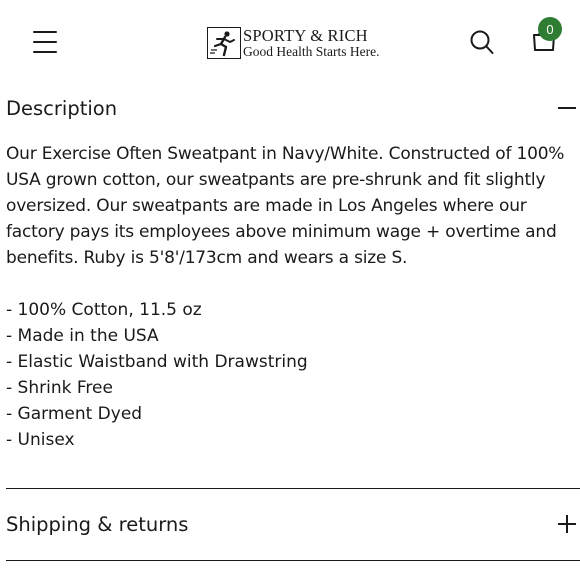 The height and width of the screenshot is (580, 580). I want to click on list-item: - Elastic Waistband with Drawstring, so click(157, 362).